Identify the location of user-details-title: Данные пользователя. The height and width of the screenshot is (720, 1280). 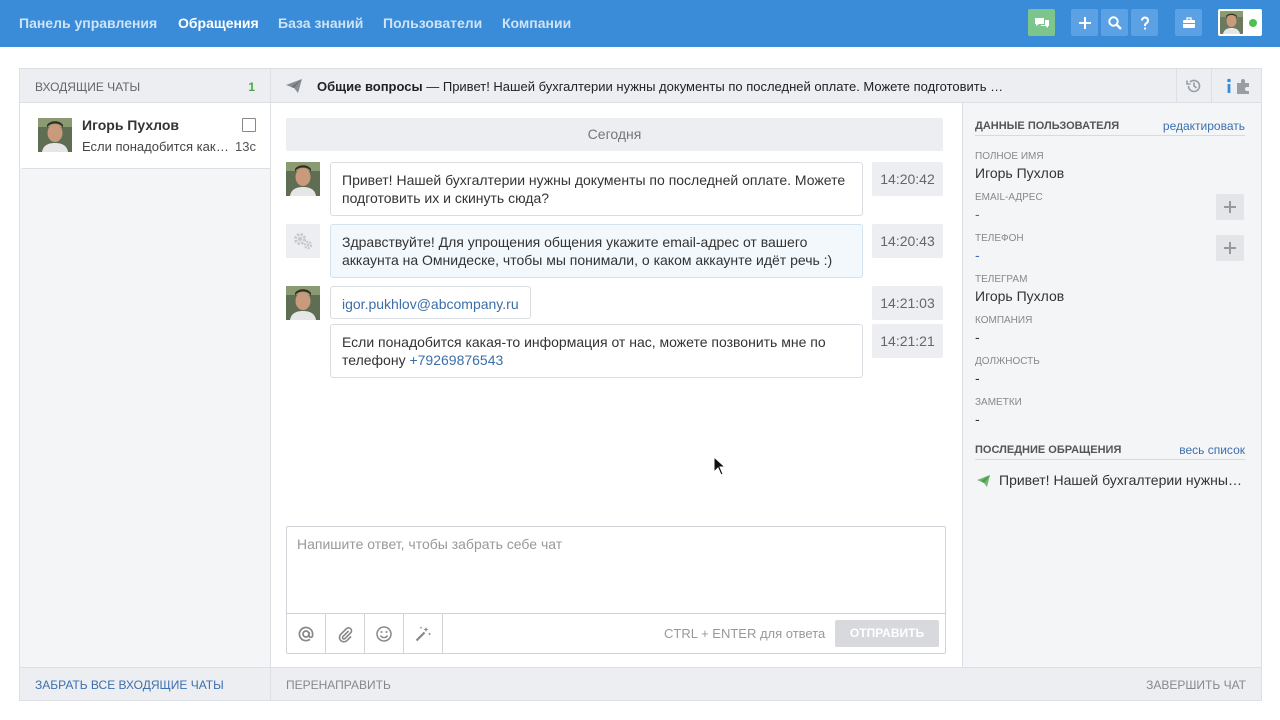
(1047, 126).